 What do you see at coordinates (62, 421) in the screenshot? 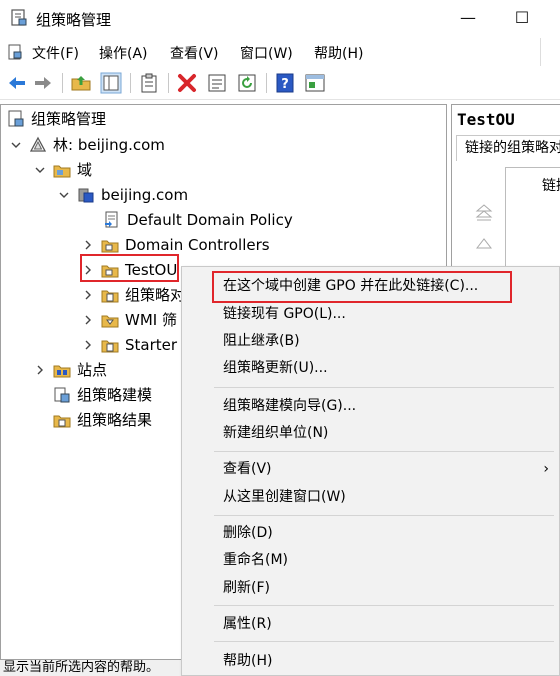
I see `results-icon` at bounding box center [62, 421].